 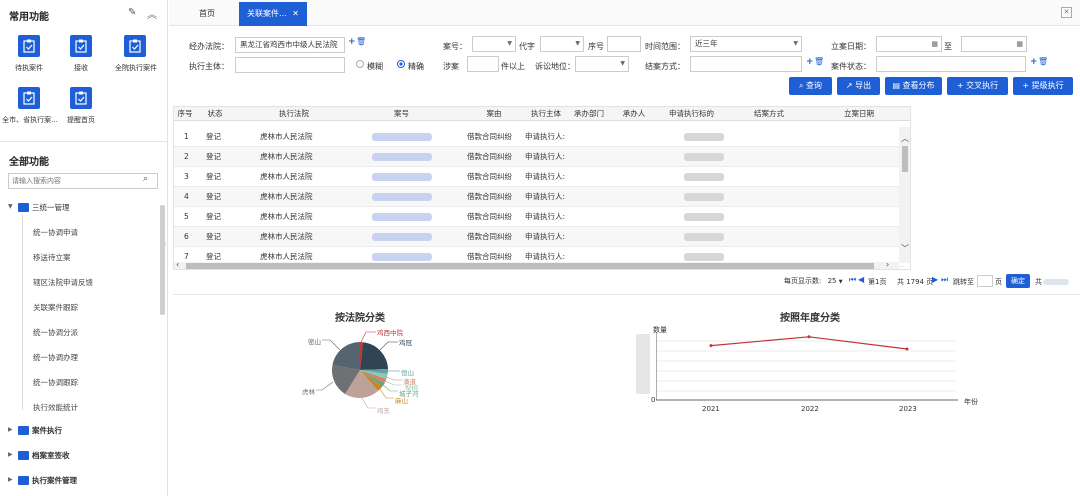 I want to click on table-row: 1 登记 虎林市人民法院 借款合同纠纷 申请执行人:, so click(x=539, y=137).